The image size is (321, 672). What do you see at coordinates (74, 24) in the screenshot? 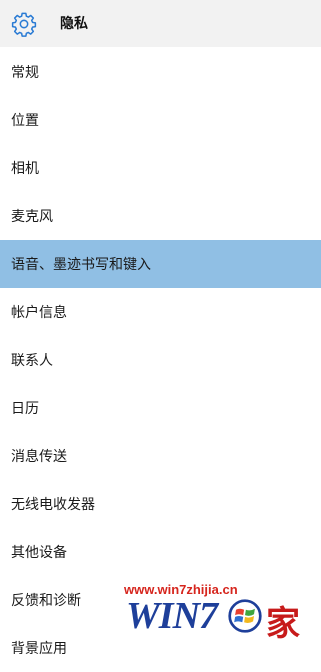
I see `page-title: 隐私` at bounding box center [74, 24].